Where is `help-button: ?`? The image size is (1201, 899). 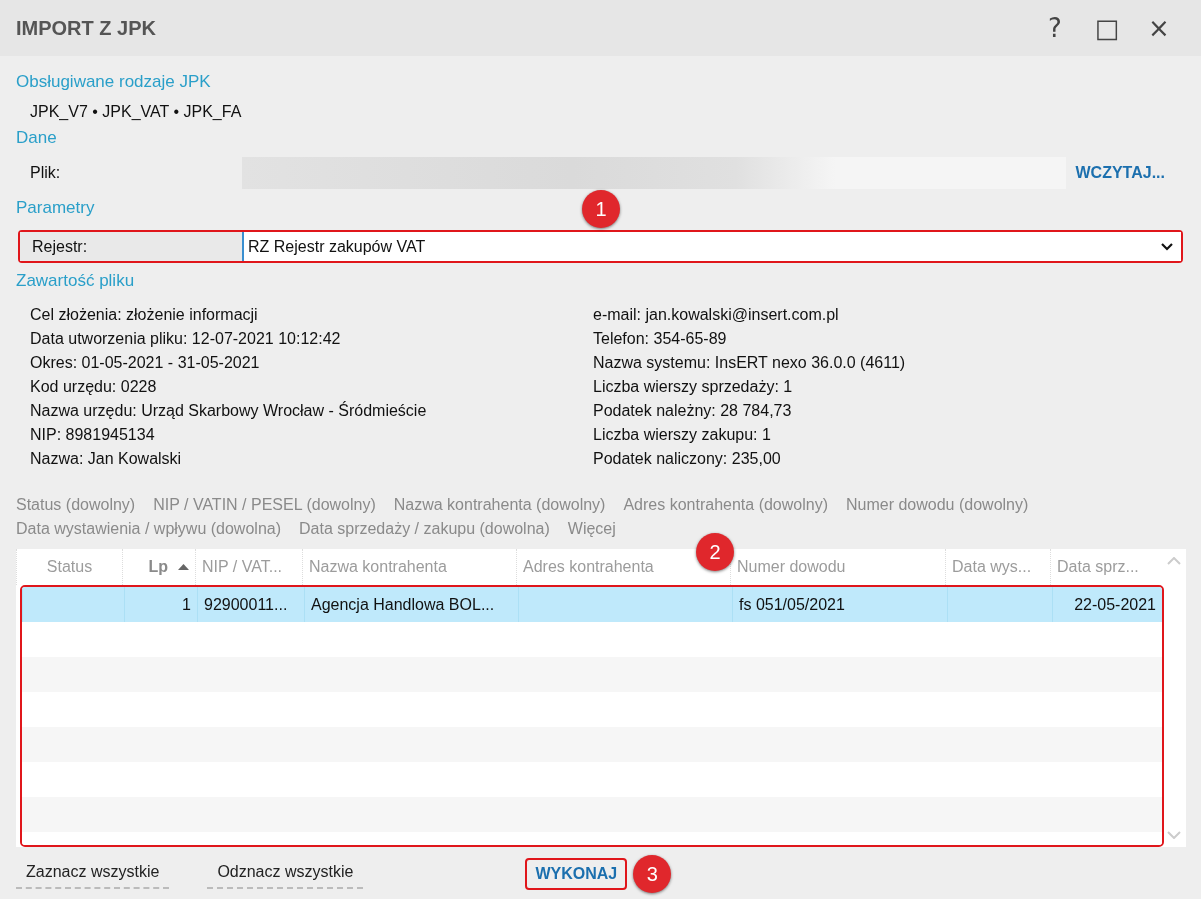 help-button: ? is located at coordinates (1055, 28).